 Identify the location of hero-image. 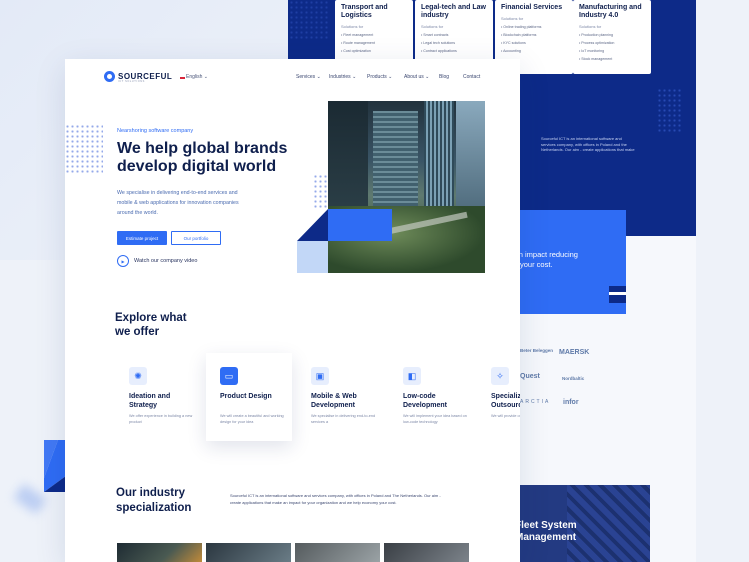
(406, 187).